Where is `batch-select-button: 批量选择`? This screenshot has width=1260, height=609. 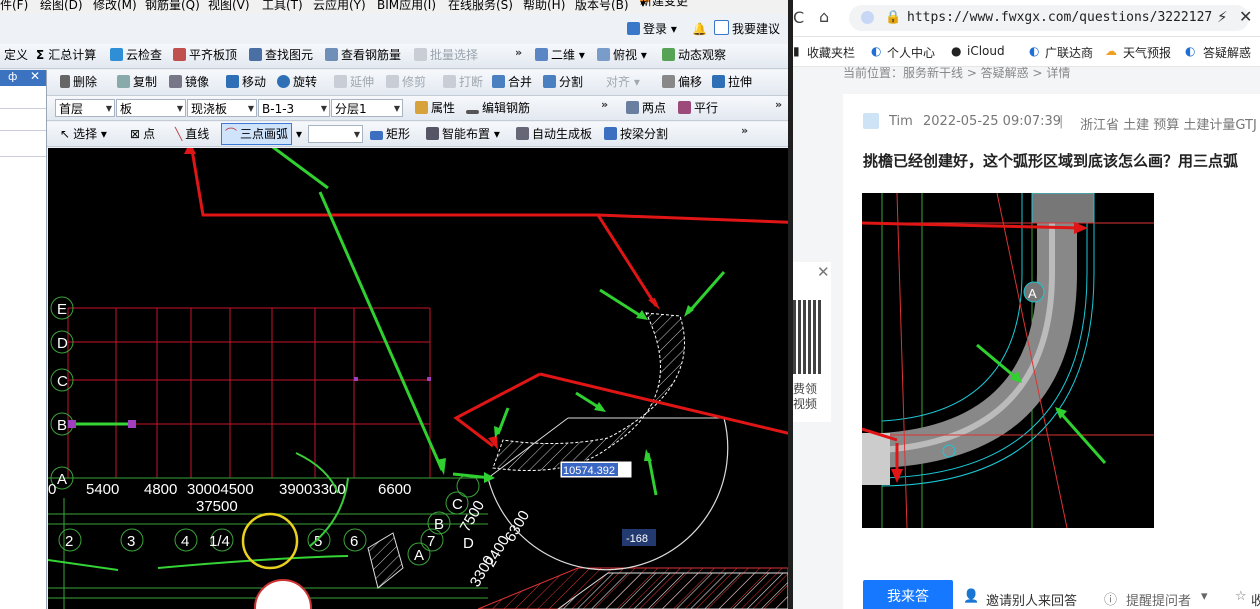
batch-select-button: 批量选择 is located at coordinates (446, 55).